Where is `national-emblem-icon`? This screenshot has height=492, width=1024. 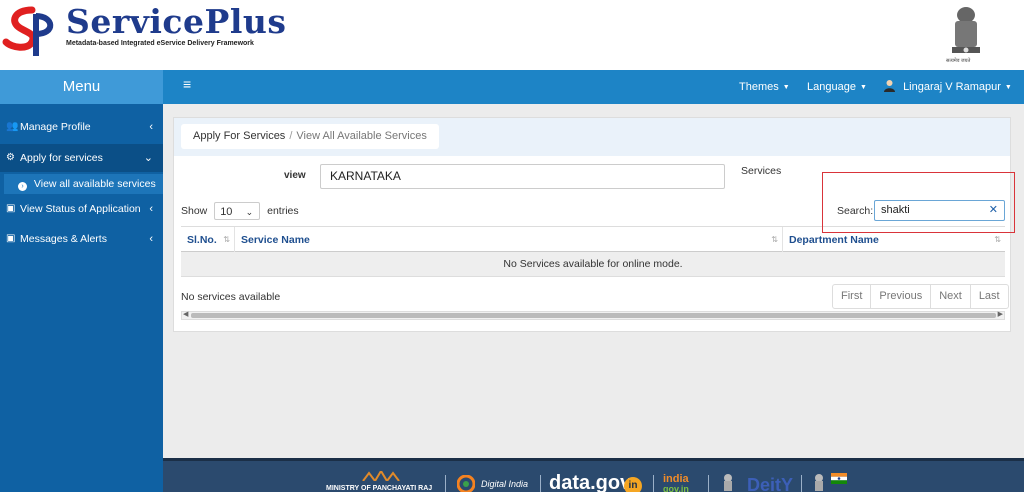
national-emblem-icon is located at coordinates (966, 30).